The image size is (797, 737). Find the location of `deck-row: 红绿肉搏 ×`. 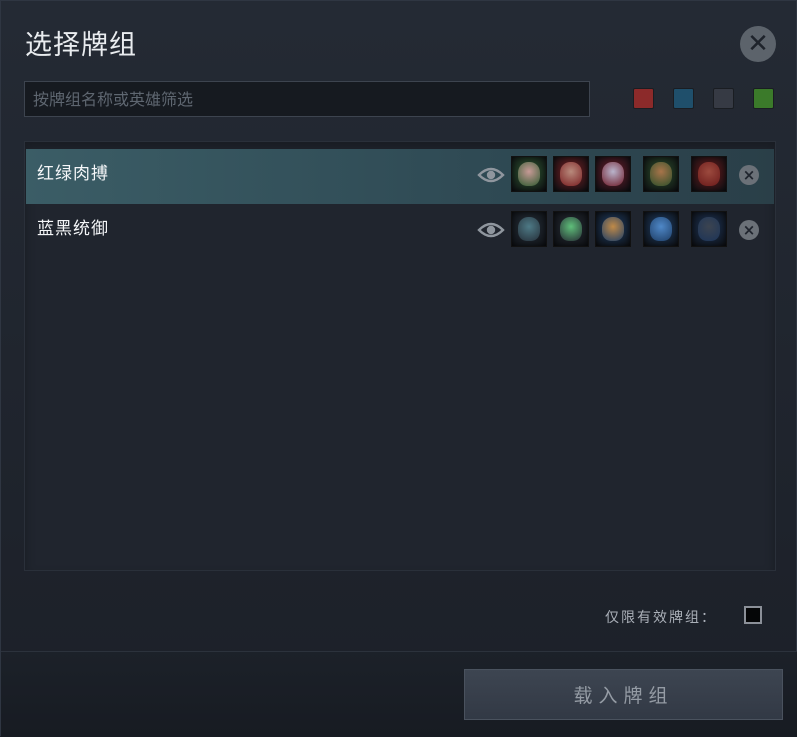

deck-row: 红绿肉搏 × is located at coordinates (400, 176).